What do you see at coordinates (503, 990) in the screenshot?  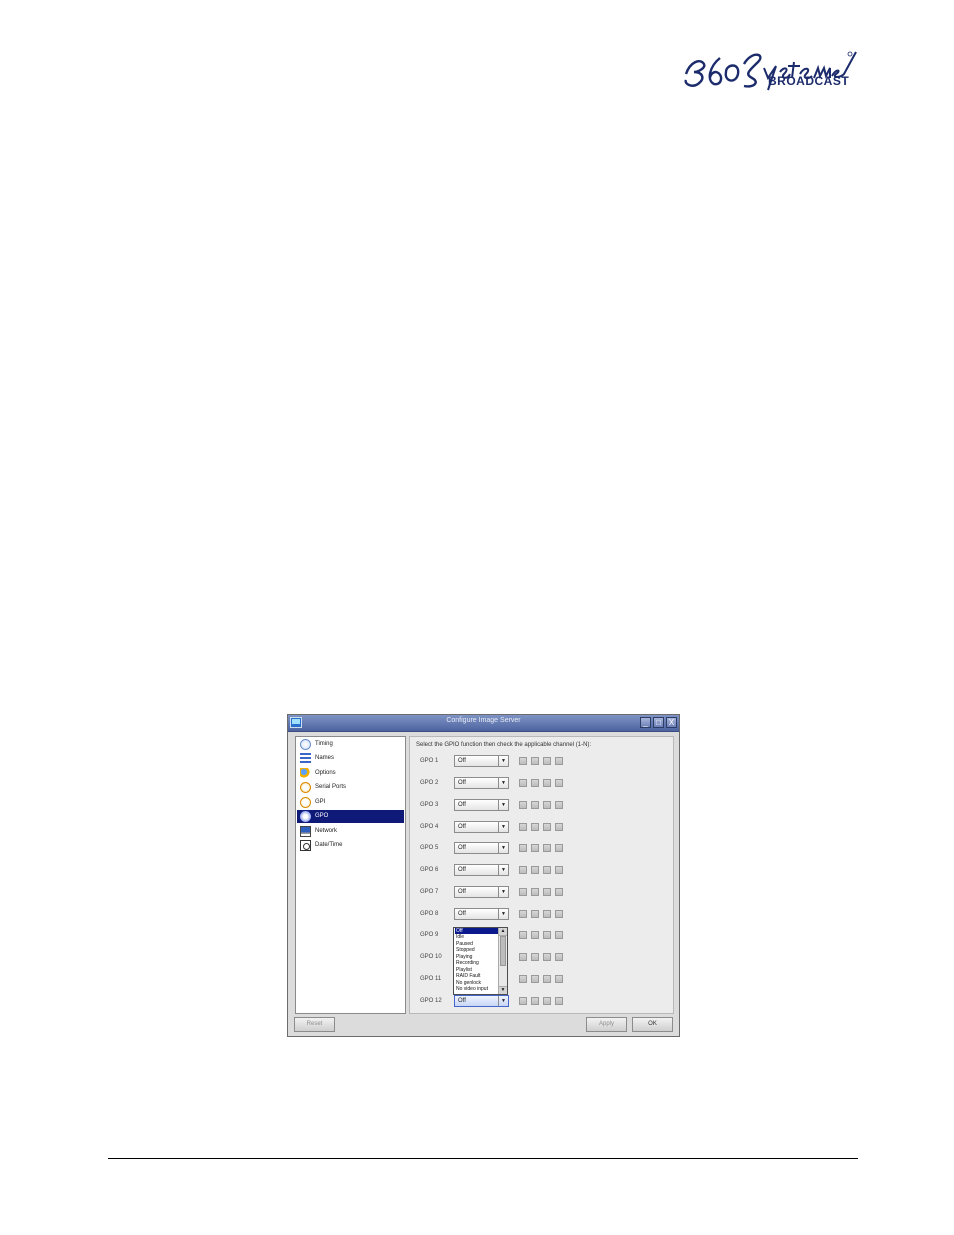 I see `scroll-down-icon: ▼` at bounding box center [503, 990].